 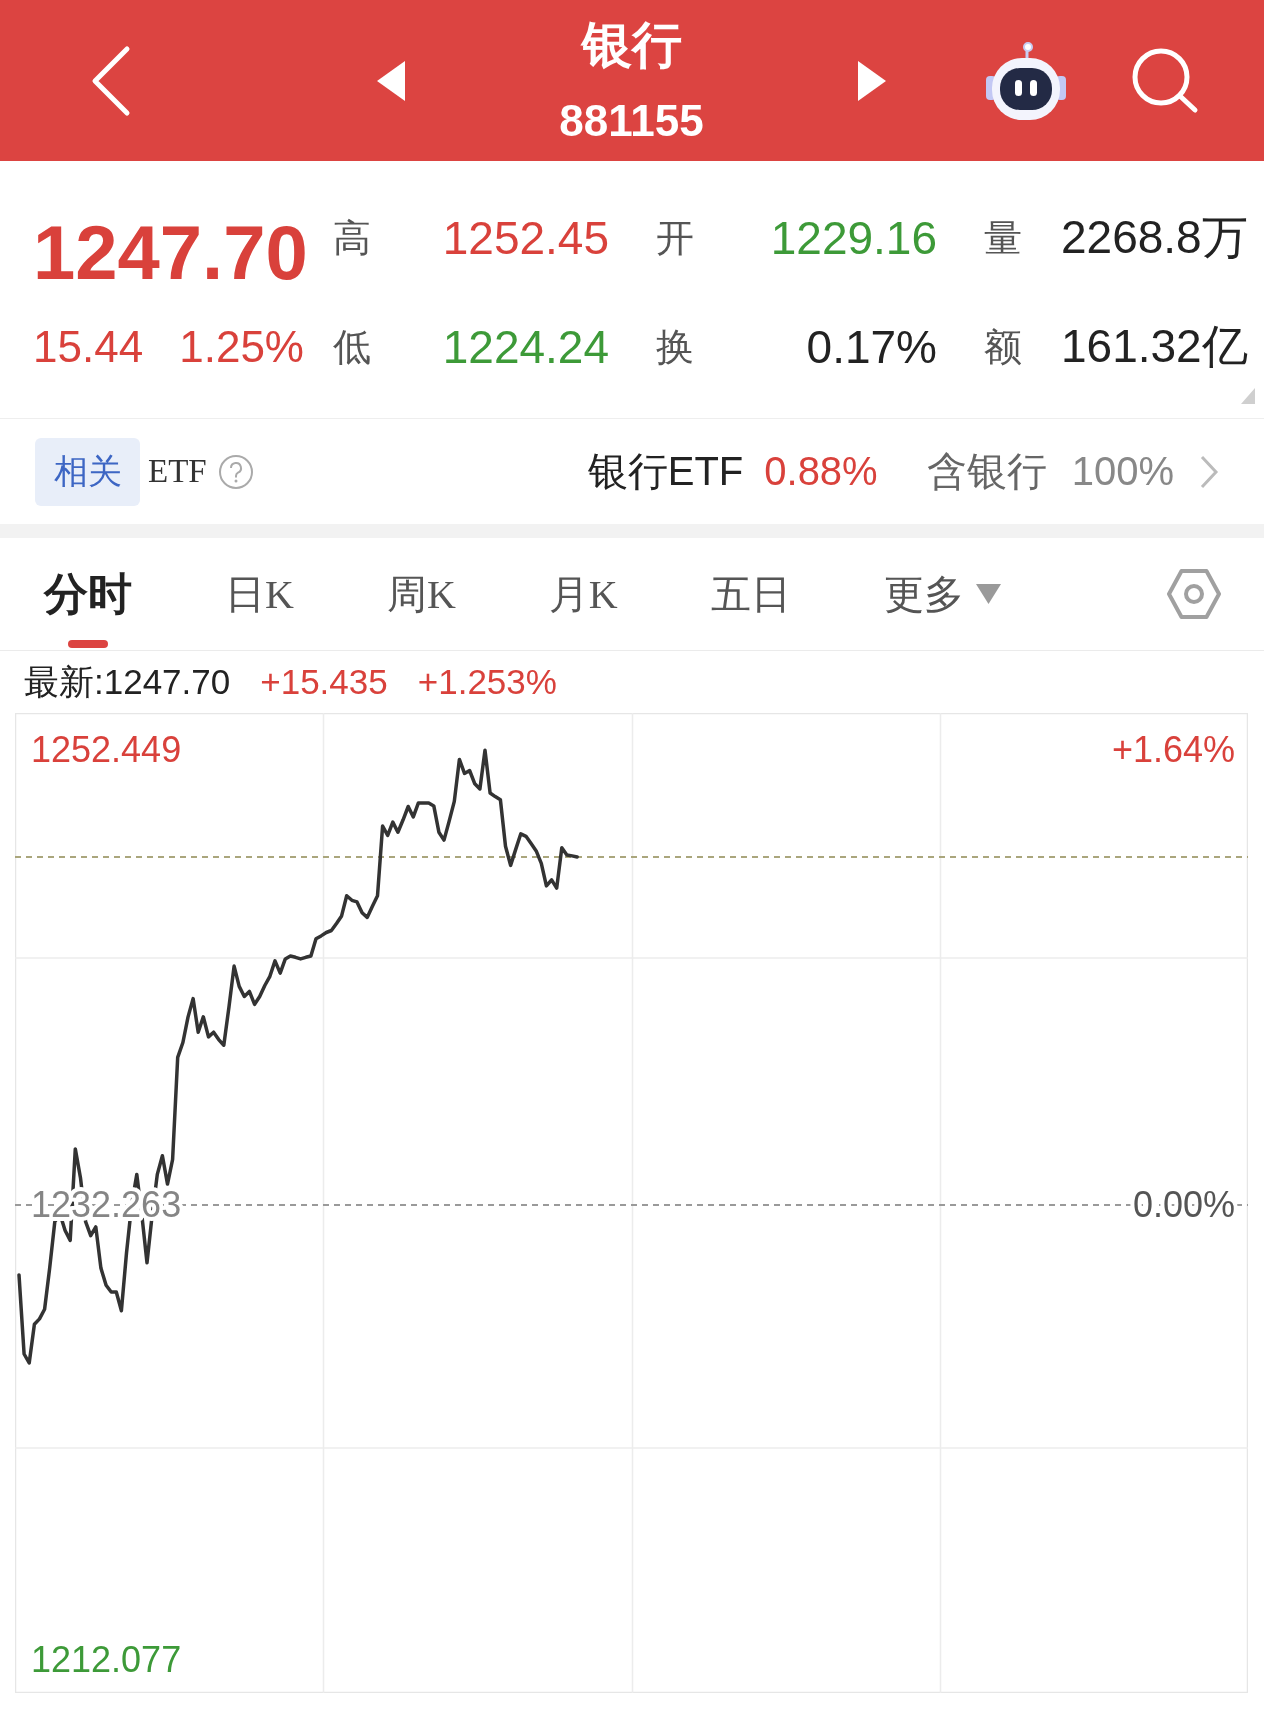 I want to click on stock-code: 881155, so click(x=631, y=120).